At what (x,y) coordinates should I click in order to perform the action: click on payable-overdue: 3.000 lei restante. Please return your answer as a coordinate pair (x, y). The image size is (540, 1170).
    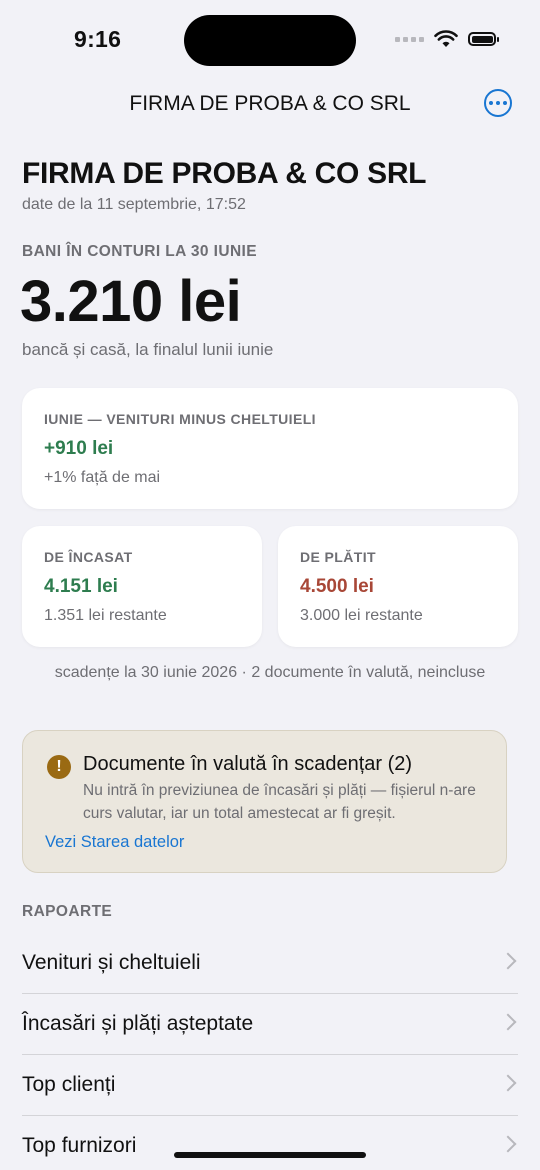
    Looking at the image, I should click on (361, 615).